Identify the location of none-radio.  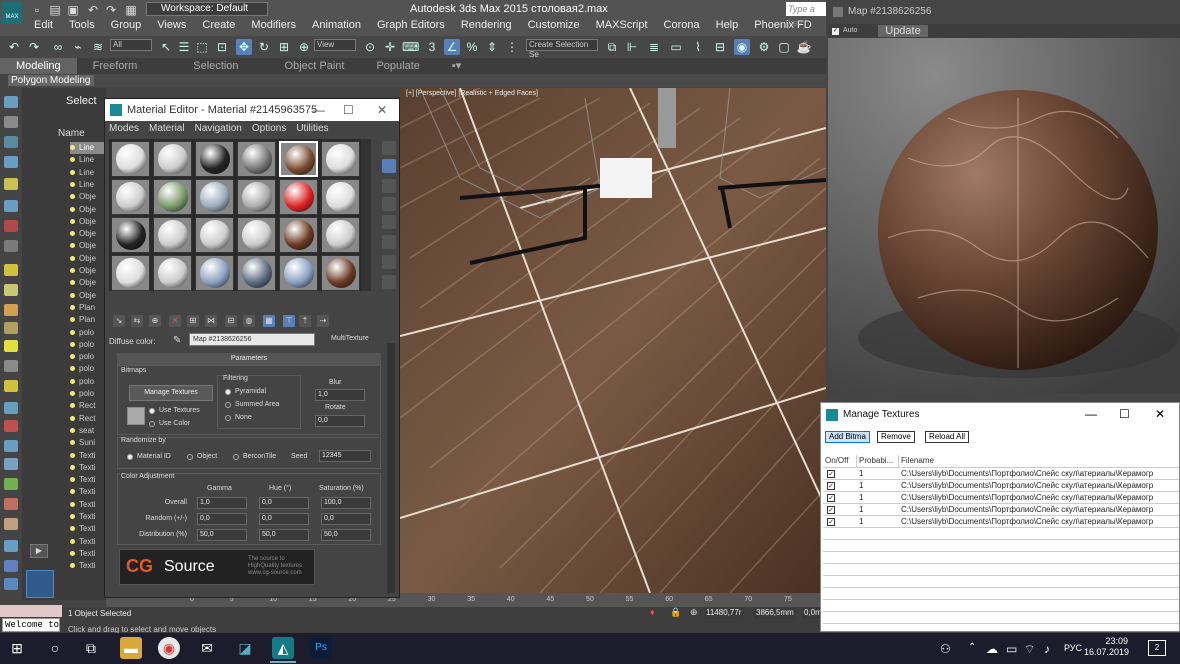
(228, 418).